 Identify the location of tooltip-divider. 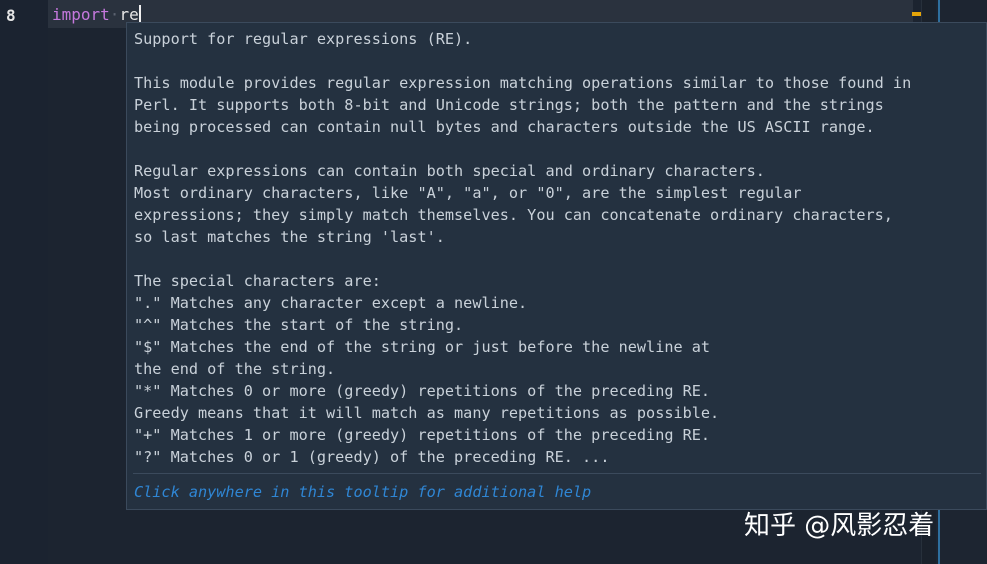
(557, 473).